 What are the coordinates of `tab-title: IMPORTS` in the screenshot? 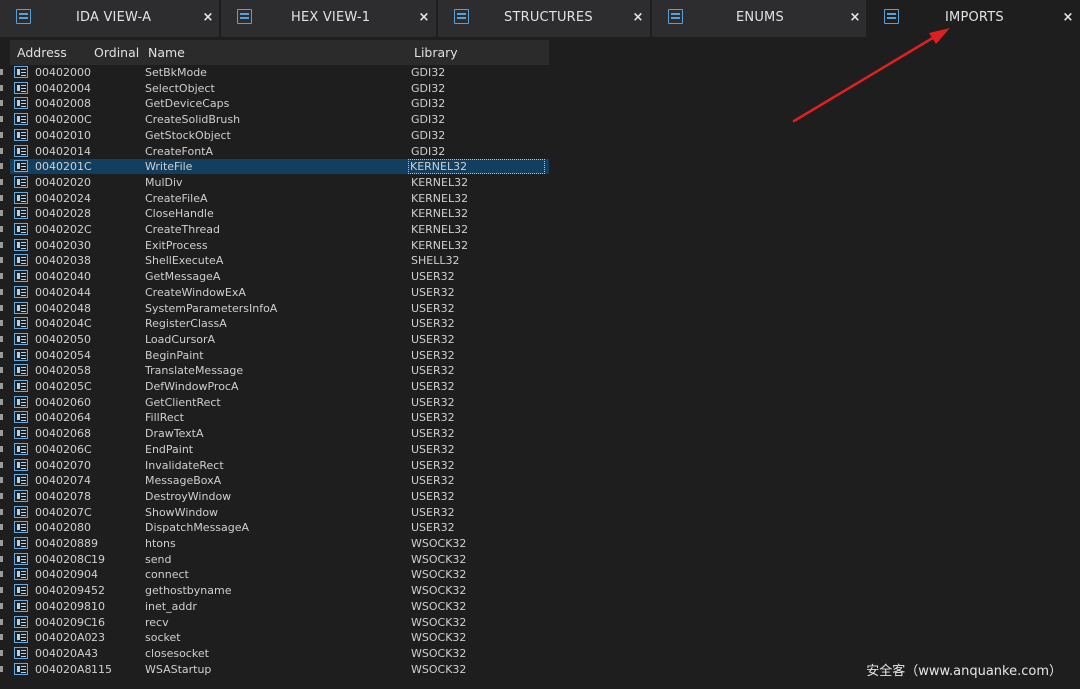 It's located at (974, 17).